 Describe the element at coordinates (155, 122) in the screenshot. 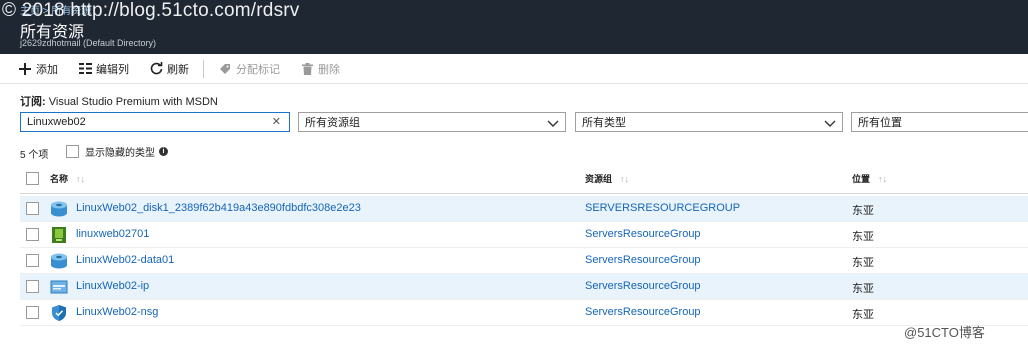

I see `search-input: Linuxweb02 ✕` at that location.